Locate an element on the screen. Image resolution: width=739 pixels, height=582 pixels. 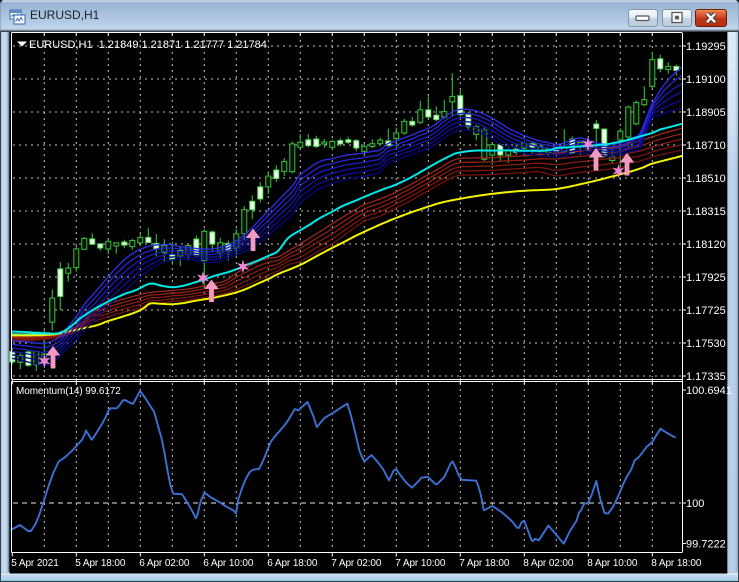
svg-text: 1.17925 is located at coordinates (706, 278).